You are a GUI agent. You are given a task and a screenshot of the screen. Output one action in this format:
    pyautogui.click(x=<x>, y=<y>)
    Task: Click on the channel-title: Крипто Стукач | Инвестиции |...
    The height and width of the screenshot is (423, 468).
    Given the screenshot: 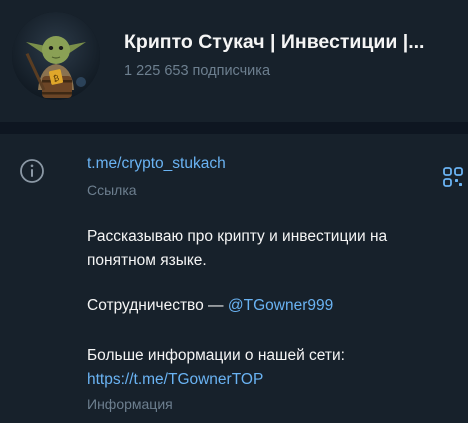 What is the action you would take?
    pyautogui.click(x=274, y=42)
    